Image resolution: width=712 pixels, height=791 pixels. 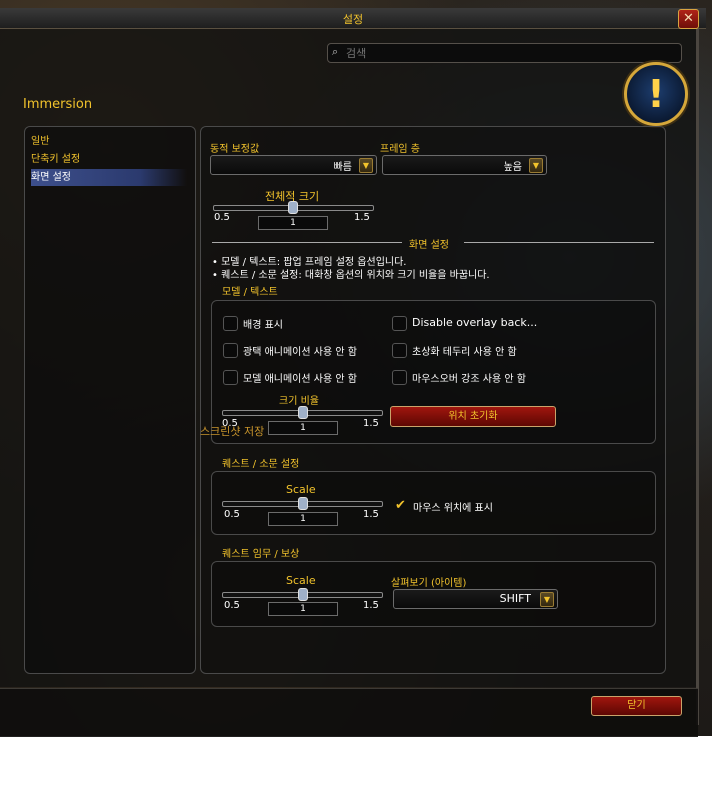 What do you see at coordinates (469, 379) in the screenshot?
I see `checkbox-label: 마우스오버 강조 사용 안 함` at bounding box center [469, 379].